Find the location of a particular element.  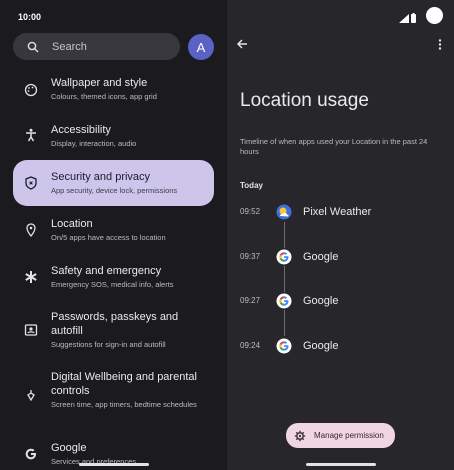

shield-icon is located at coordinates (31, 183).